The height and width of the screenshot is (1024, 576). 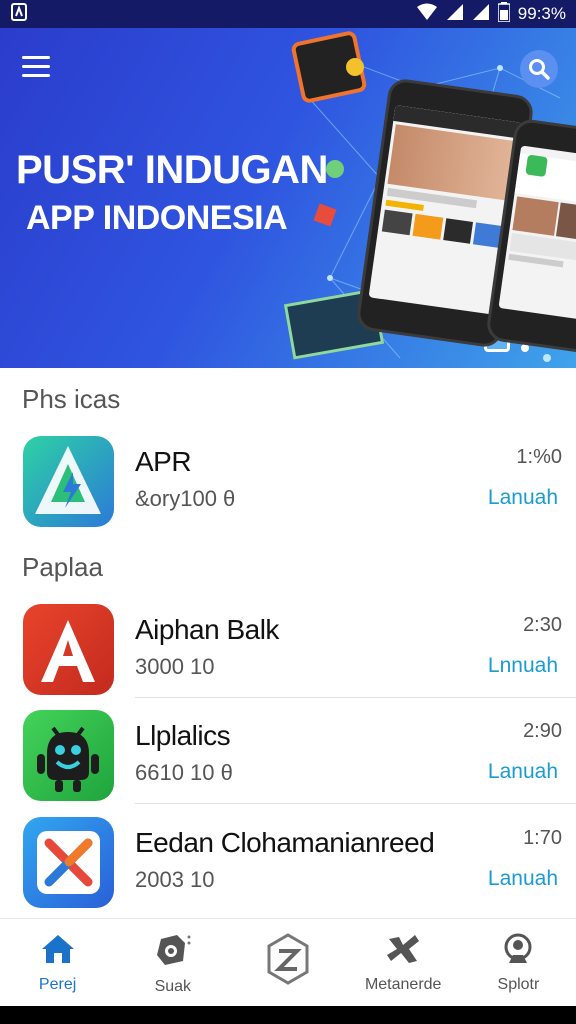 I want to click on app-icon-android, so click(x=68, y=755).